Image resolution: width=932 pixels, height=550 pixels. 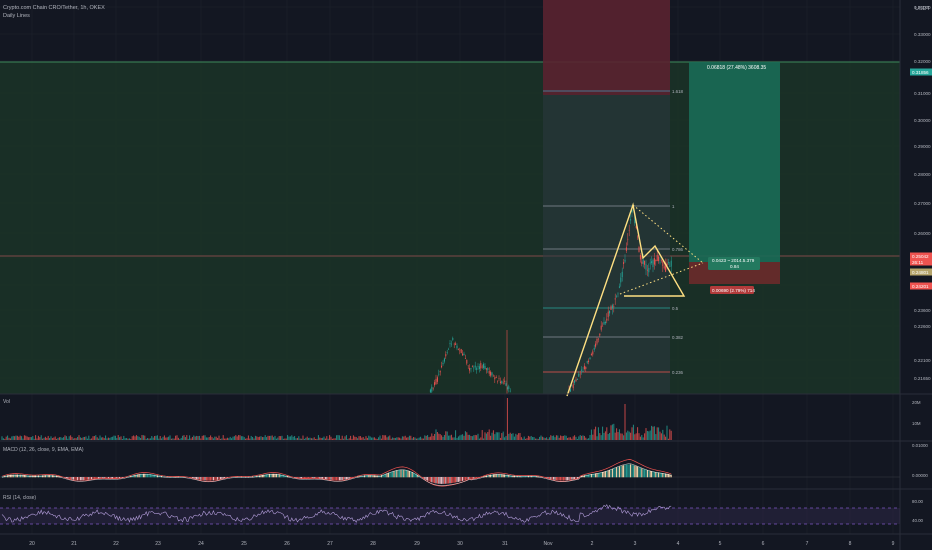 I want to click on price-tick: 0.33000, so click(x=922, y=34).